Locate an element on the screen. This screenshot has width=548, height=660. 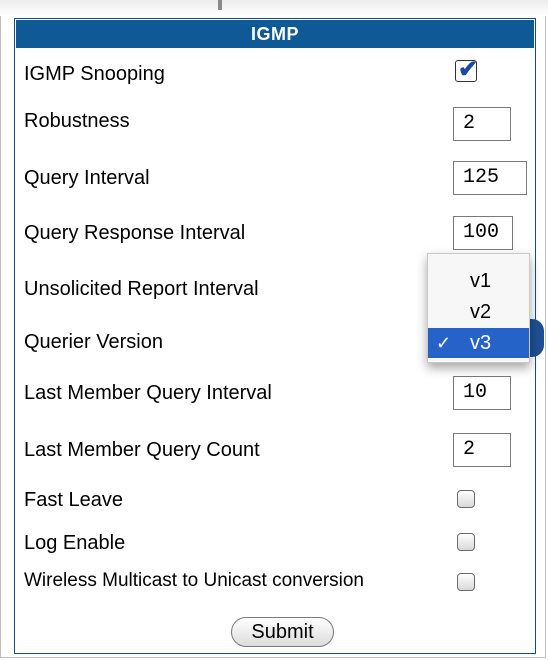
last-member-query-count-label: Last Member Query Count is located at coordinates (142, 450).